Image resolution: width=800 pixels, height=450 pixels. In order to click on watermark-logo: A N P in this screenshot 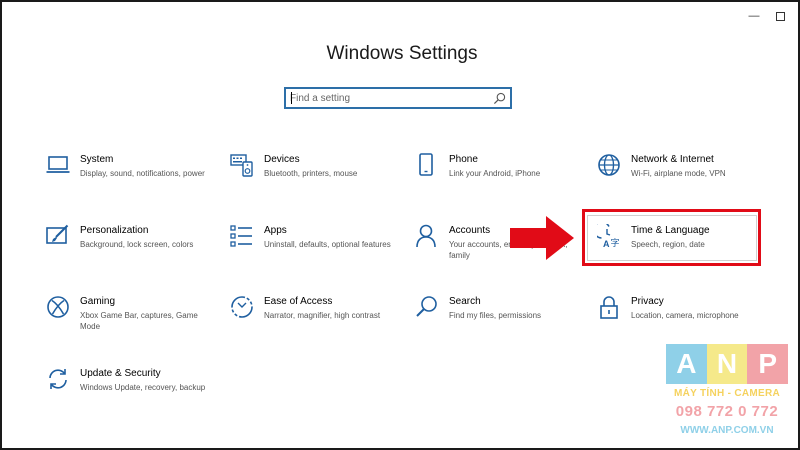, I will do `click(727, 364)`.